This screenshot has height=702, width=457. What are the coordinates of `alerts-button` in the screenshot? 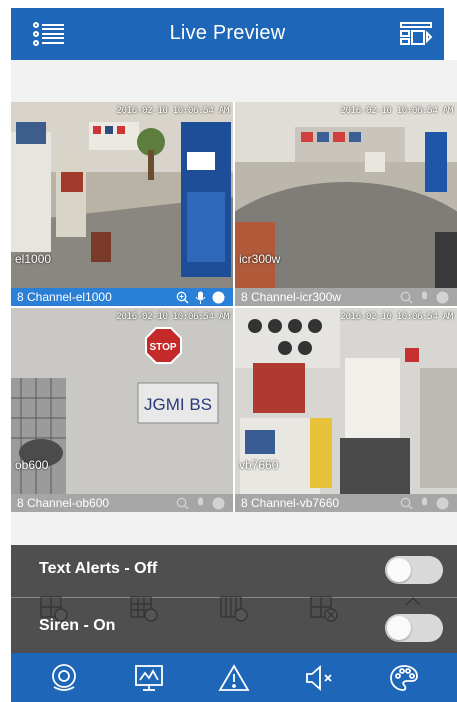 It's located at (234, 678).